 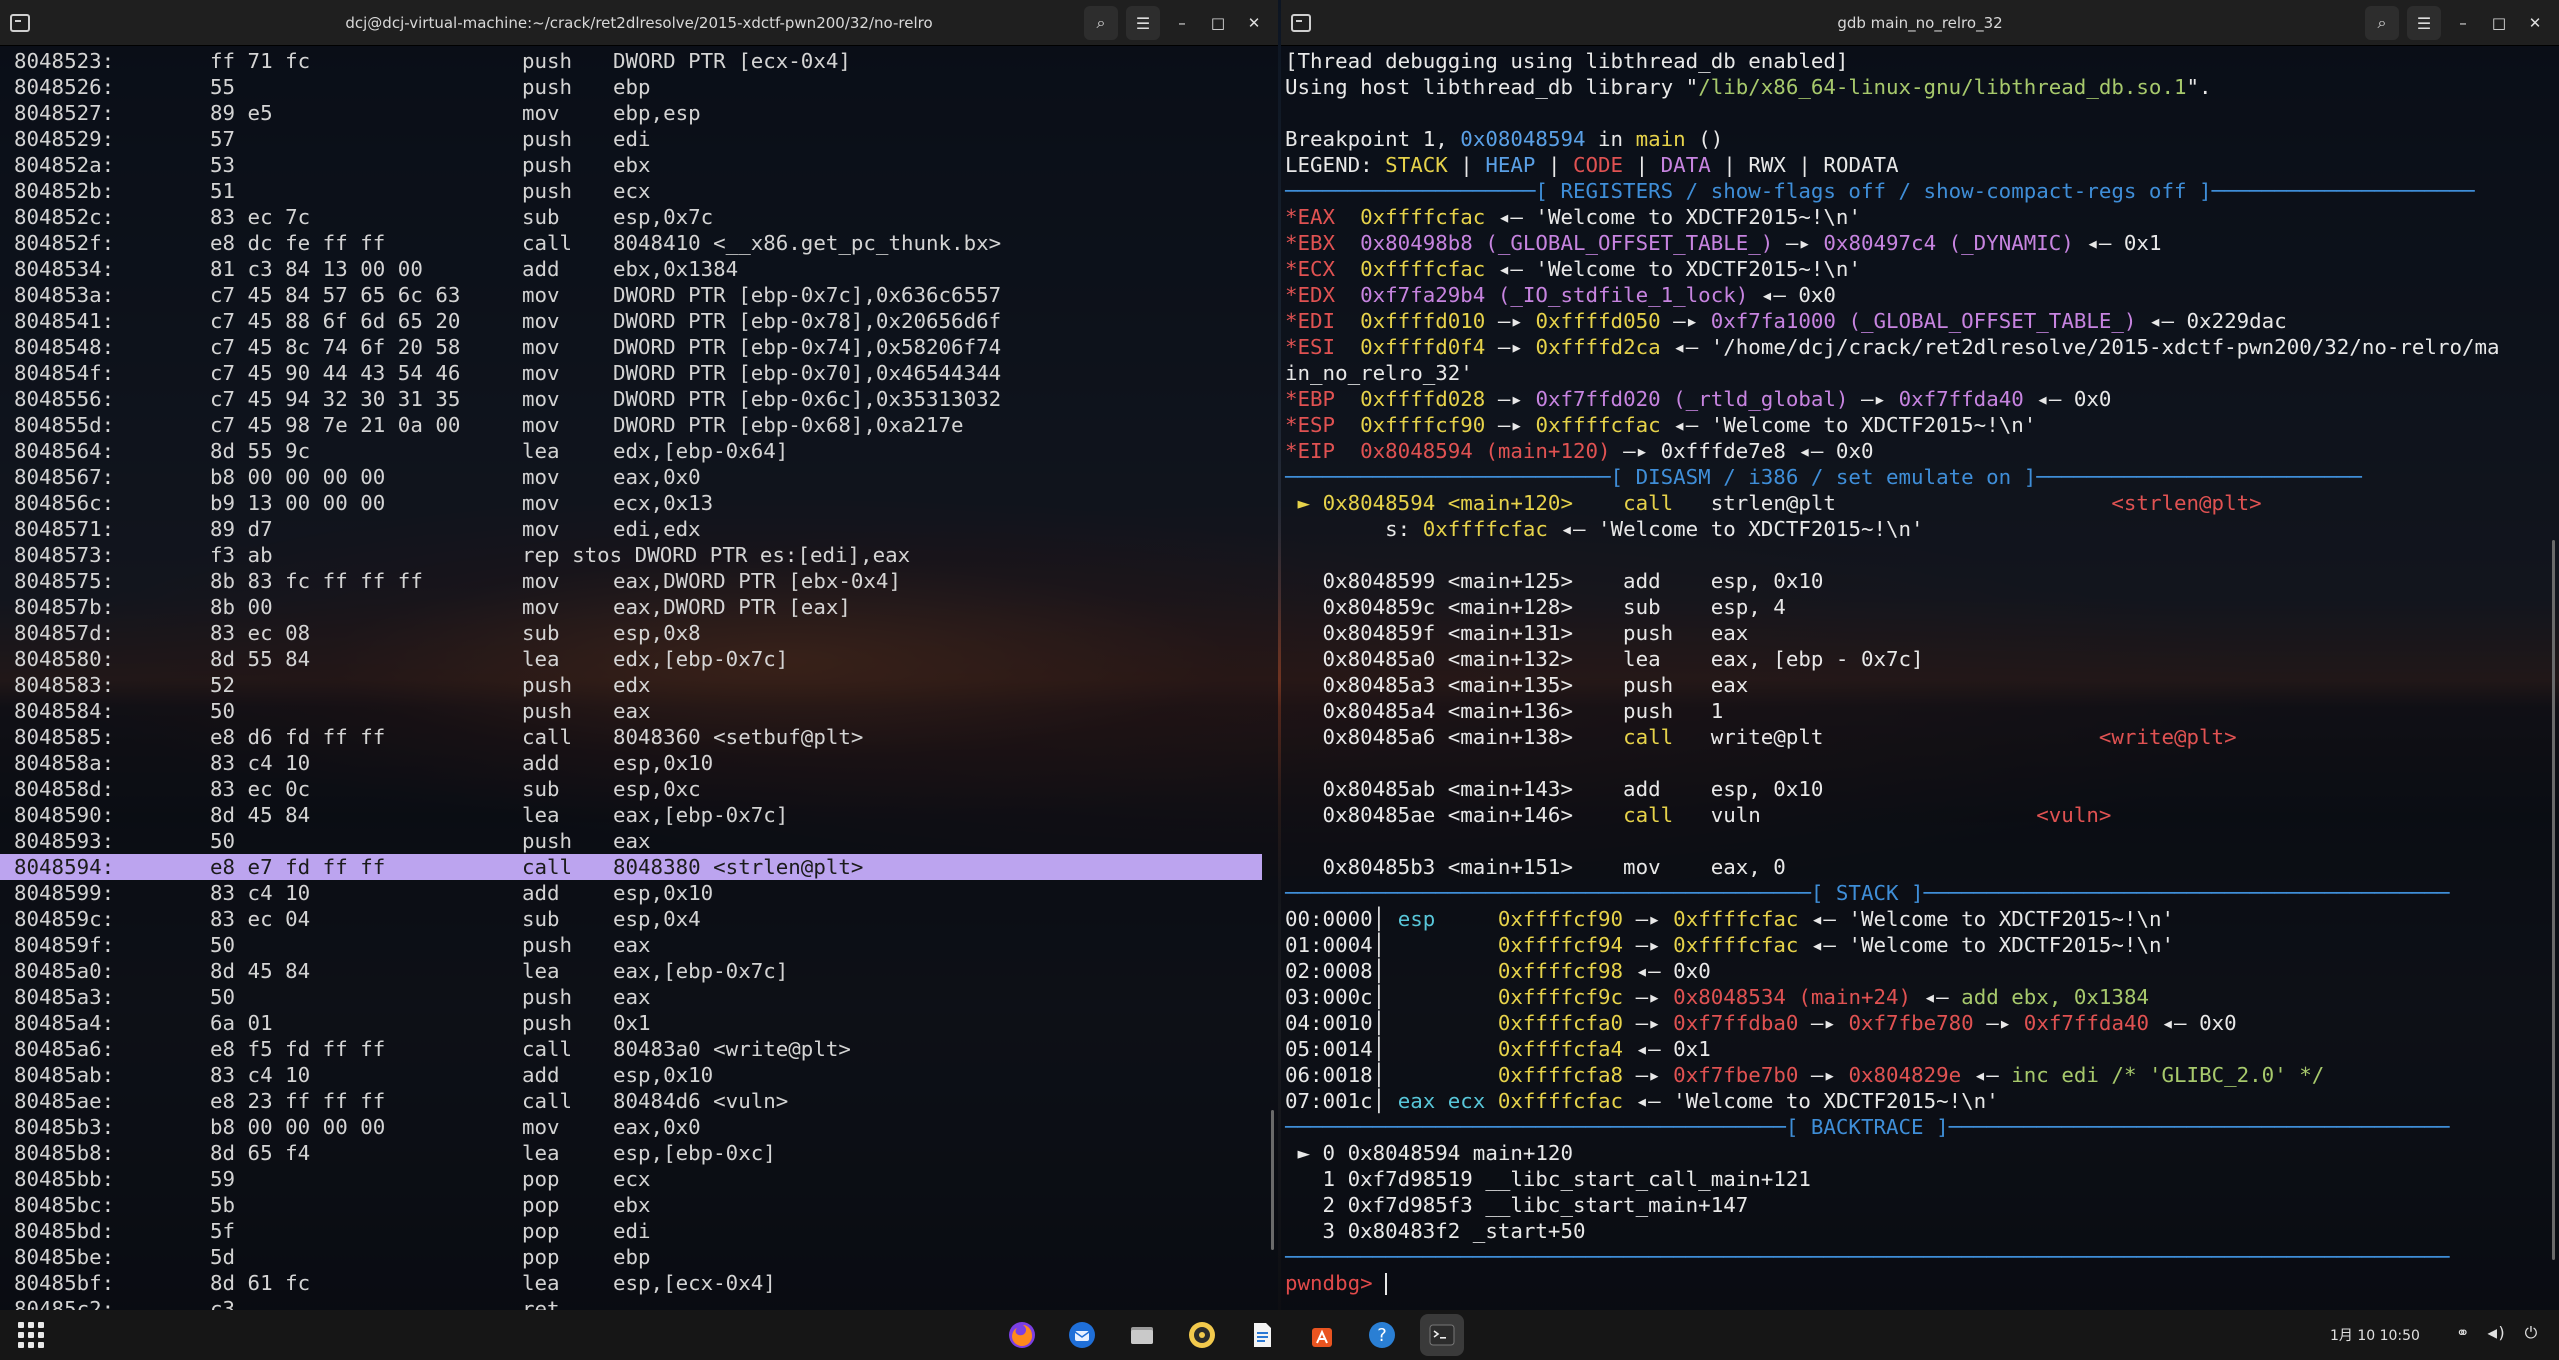 What do you see at coordinates (1202, 1335) in the screenshot?
I see `rhythmbox-icon` at bounding box center [1202, 1335].